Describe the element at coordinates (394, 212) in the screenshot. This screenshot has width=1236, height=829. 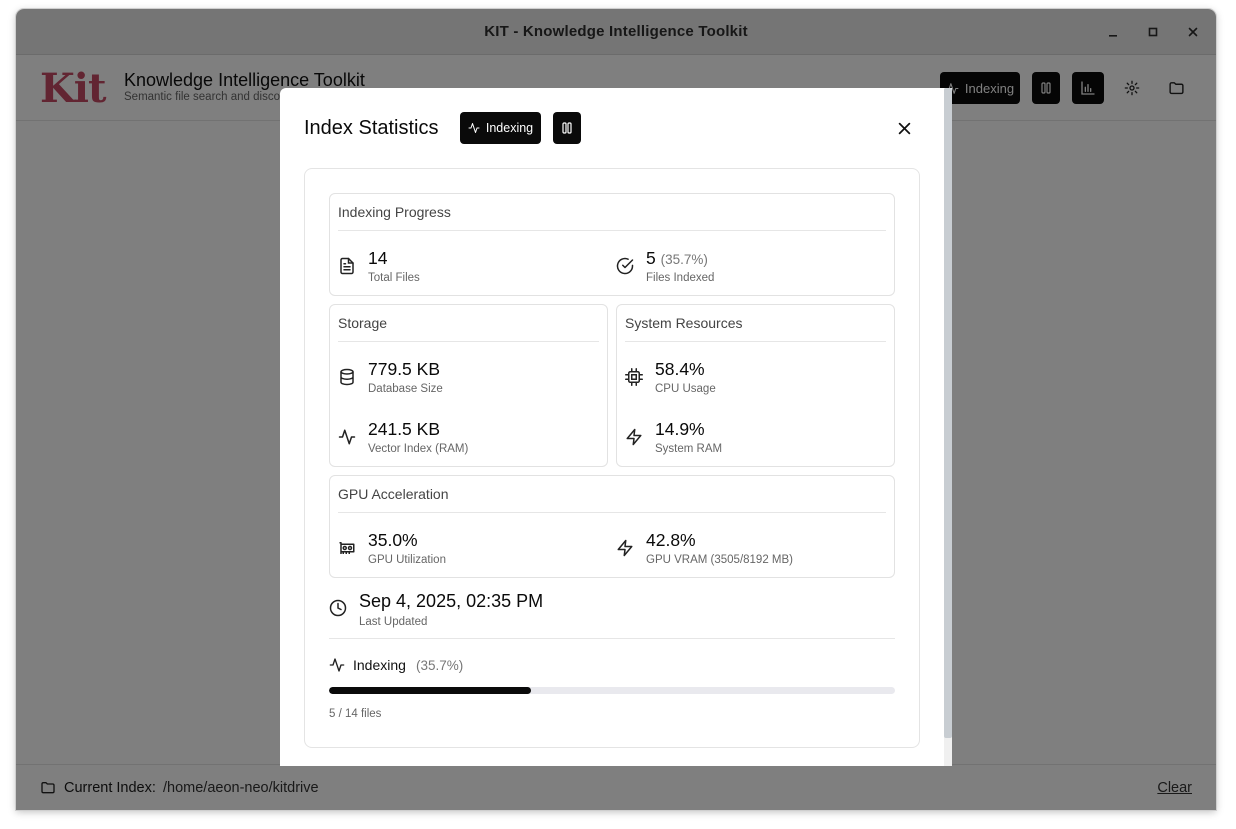
I see `section-title: Indexing Progress` at that location.